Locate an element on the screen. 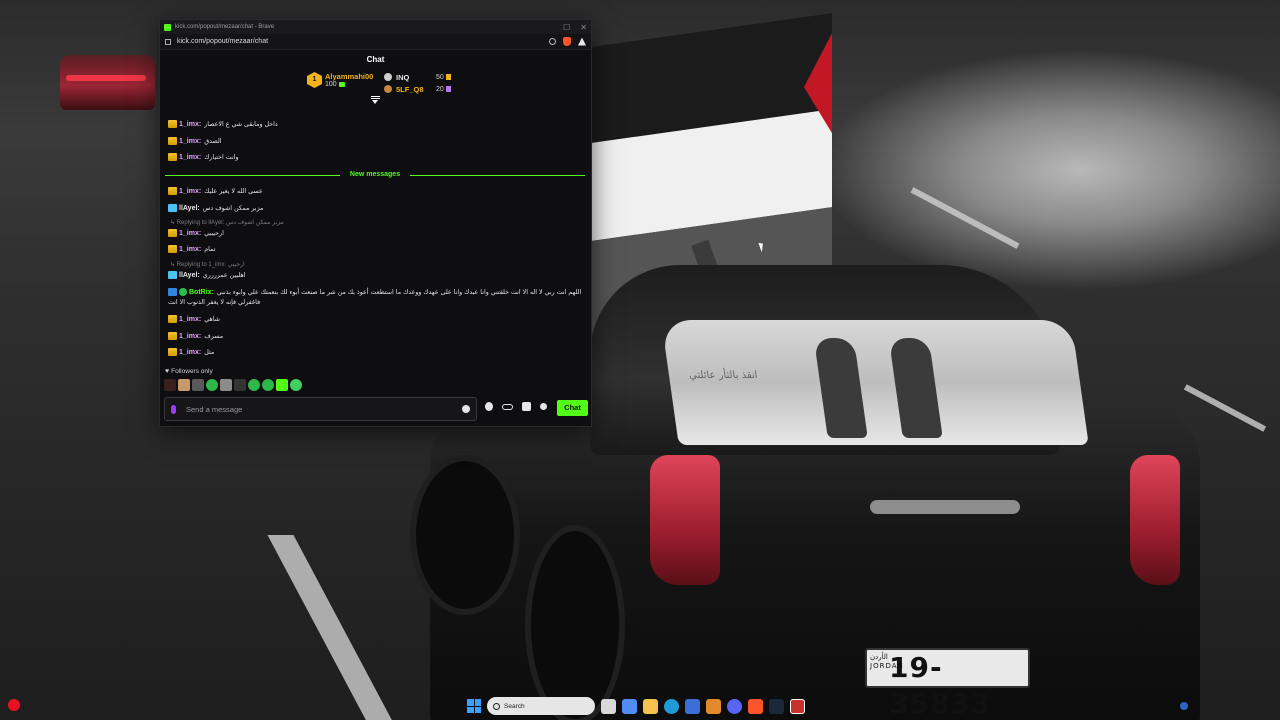 Image resolution: width=1280 pixels, height=720 pixels. store-app-icon is located at coordinates (692, 706).